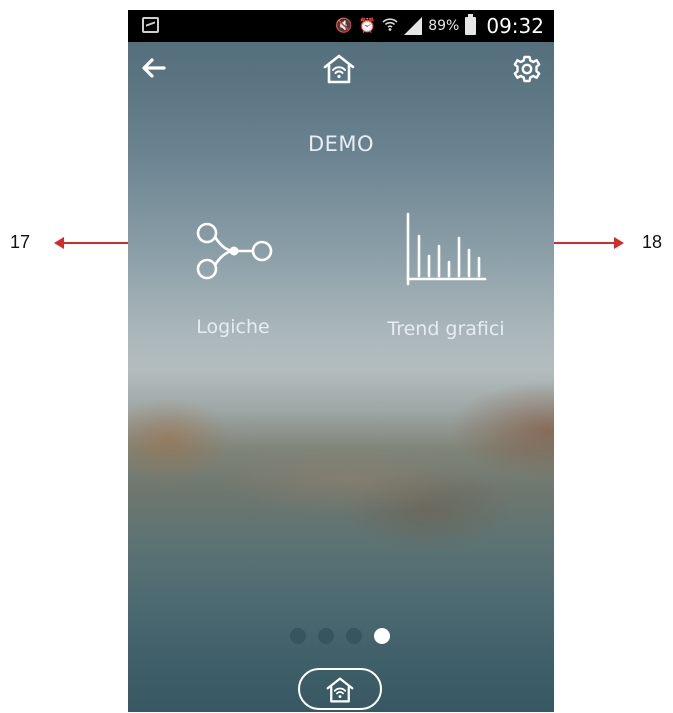 The height and width of the screenshot is (713, 673). What do you see at coordinates (234, 251) in the screenshot?
I see `logic-nodes-icon` at bounding box center [234, 251].